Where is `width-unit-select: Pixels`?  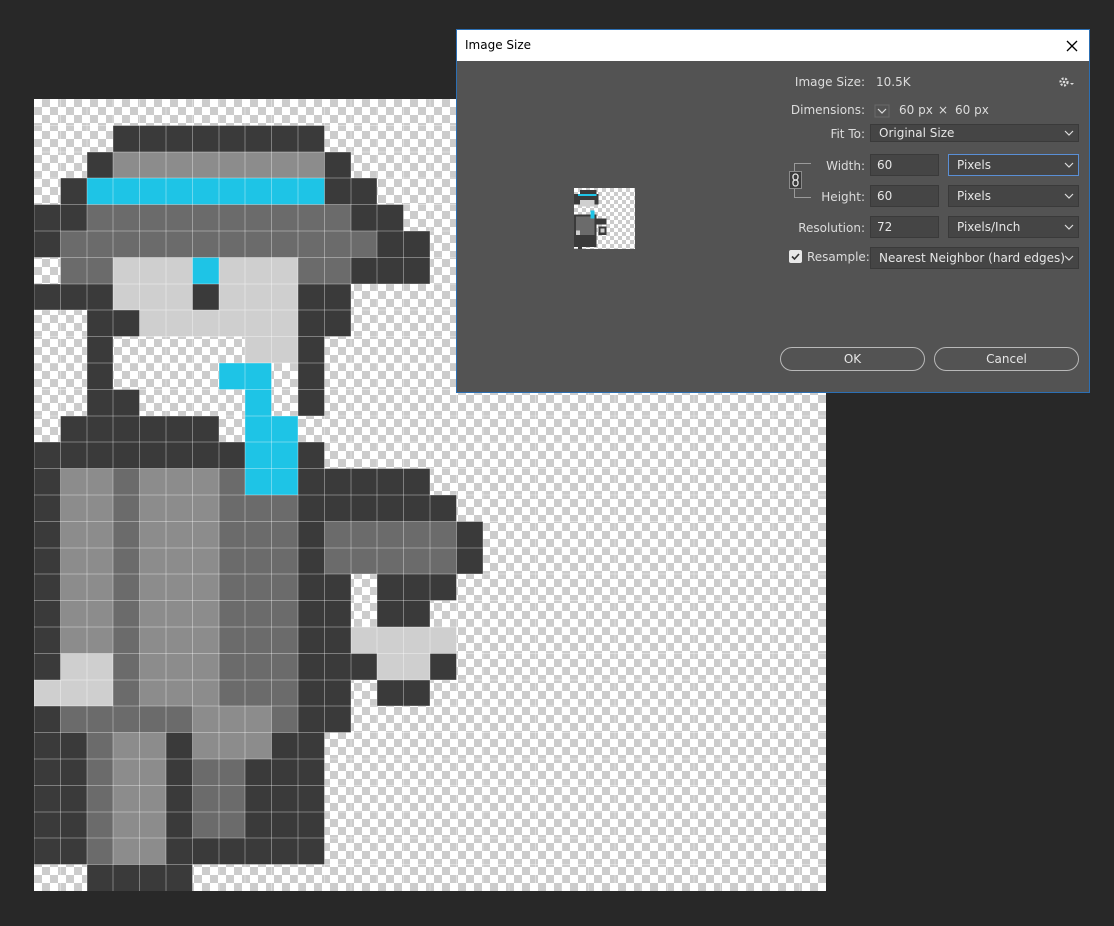 width-unit-select: Pixels is located at coordinates (1013, 165).